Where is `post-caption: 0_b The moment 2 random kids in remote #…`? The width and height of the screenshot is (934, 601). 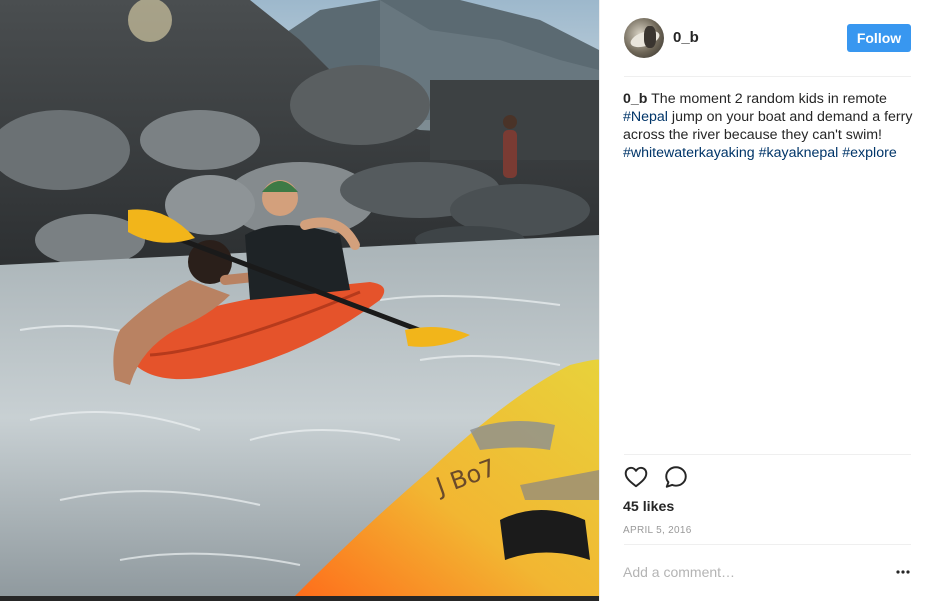
post-caption: 0_b The moment 2 random kids in remote #… is located at coordinates (768, 126).